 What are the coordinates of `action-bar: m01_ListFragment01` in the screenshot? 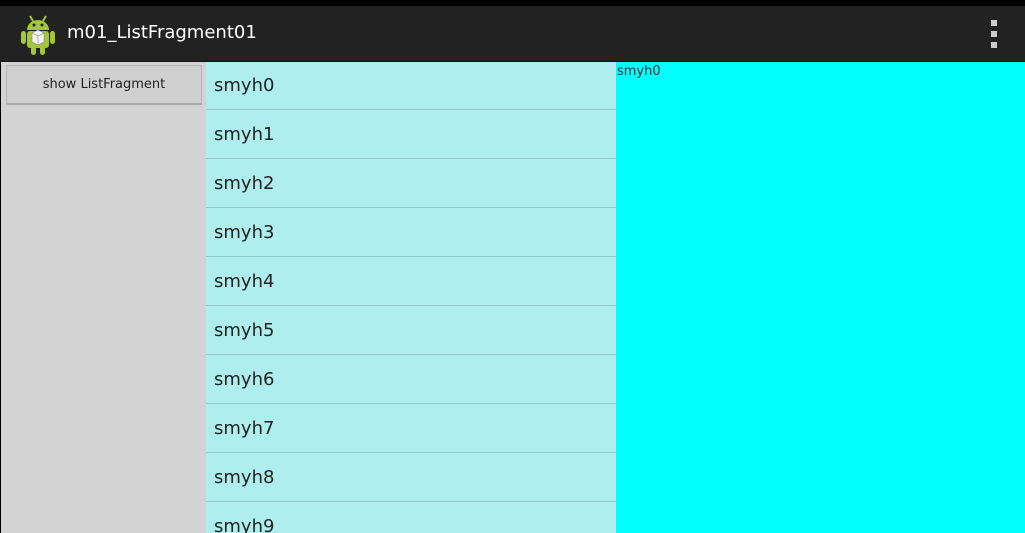 It's located at (512, 34).